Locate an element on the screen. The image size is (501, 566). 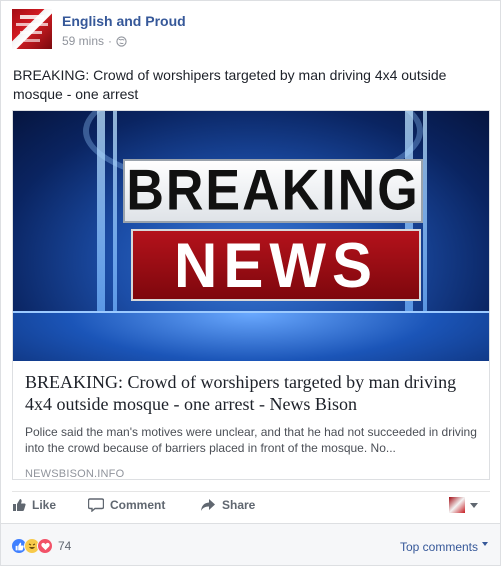
page-avatar is located at coordinates (32, 29).